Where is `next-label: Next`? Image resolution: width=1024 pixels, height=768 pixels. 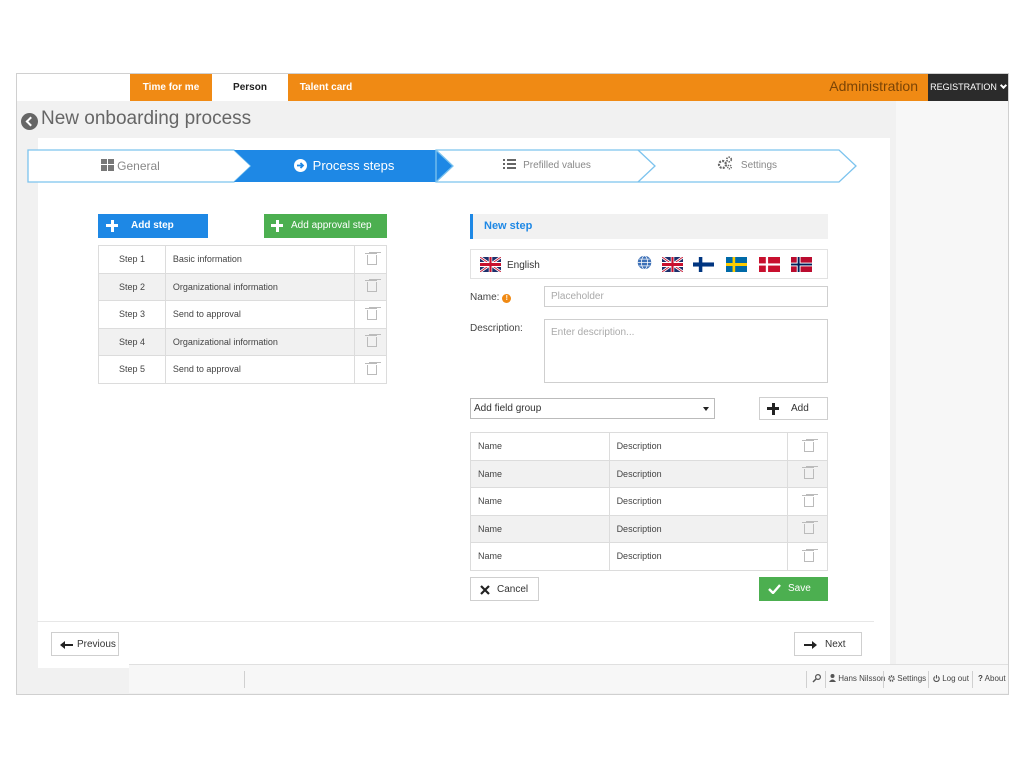 next-label: Next is located at coordinates (835, 644).